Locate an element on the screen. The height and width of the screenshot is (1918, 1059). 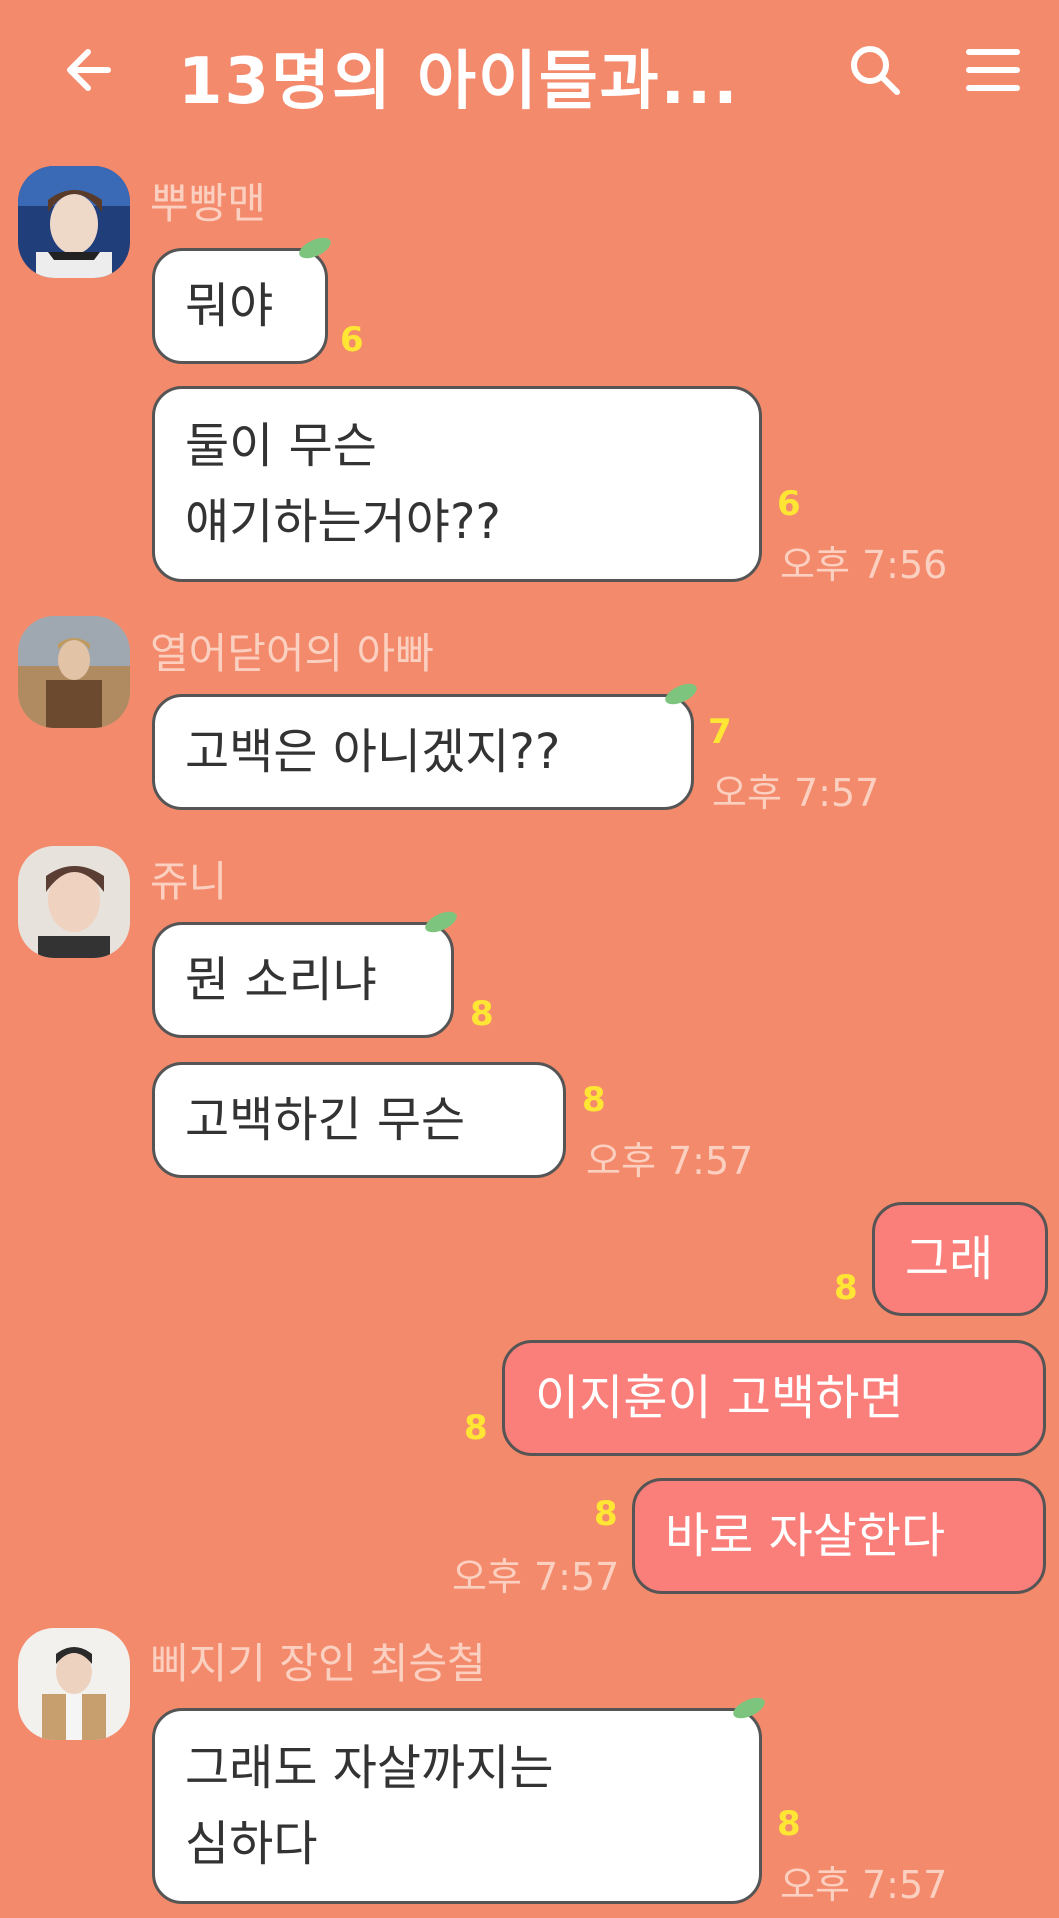
message-time: 오후 7:56 is located at coordinates (864, 565).